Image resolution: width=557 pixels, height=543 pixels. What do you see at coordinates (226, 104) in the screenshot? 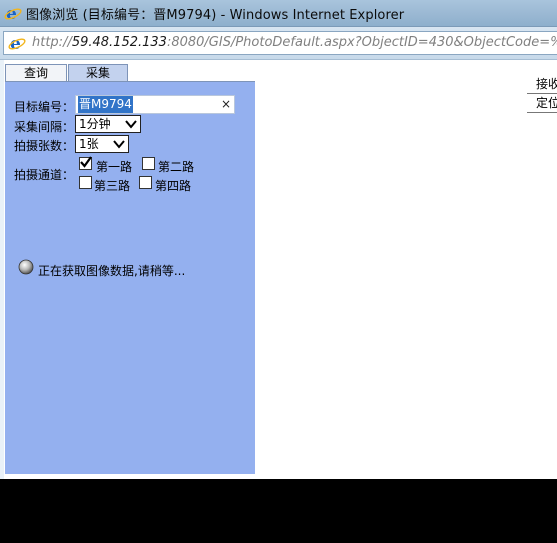
I see `clear-icon: ×` at bounding box center [226, 104].